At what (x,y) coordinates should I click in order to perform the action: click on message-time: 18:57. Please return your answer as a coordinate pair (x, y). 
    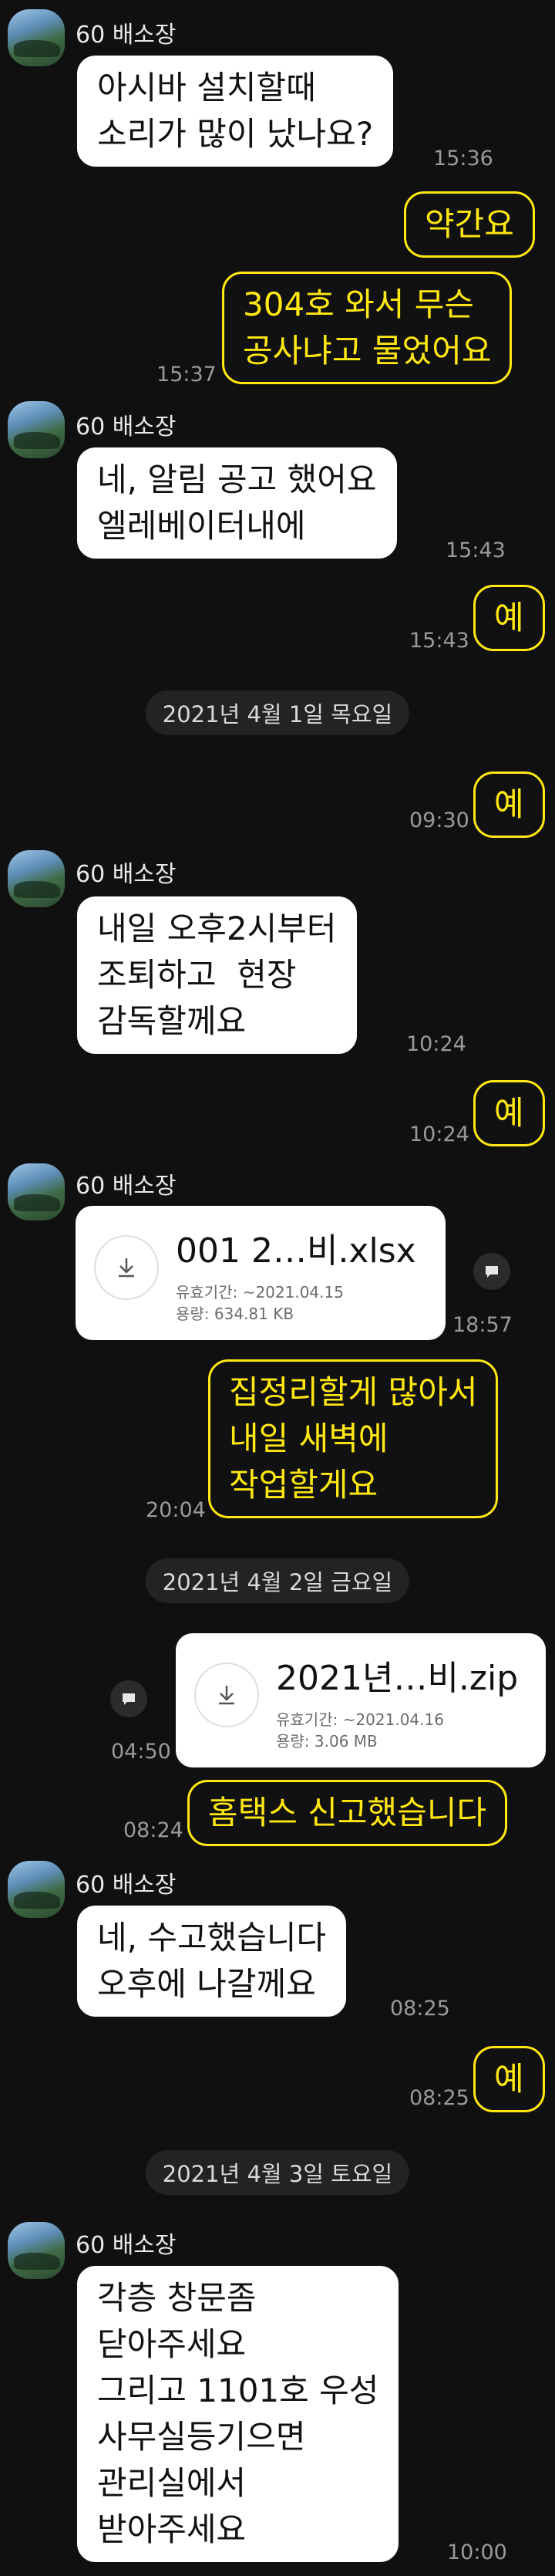
    Looking at the image, I should click on (482, 1325).